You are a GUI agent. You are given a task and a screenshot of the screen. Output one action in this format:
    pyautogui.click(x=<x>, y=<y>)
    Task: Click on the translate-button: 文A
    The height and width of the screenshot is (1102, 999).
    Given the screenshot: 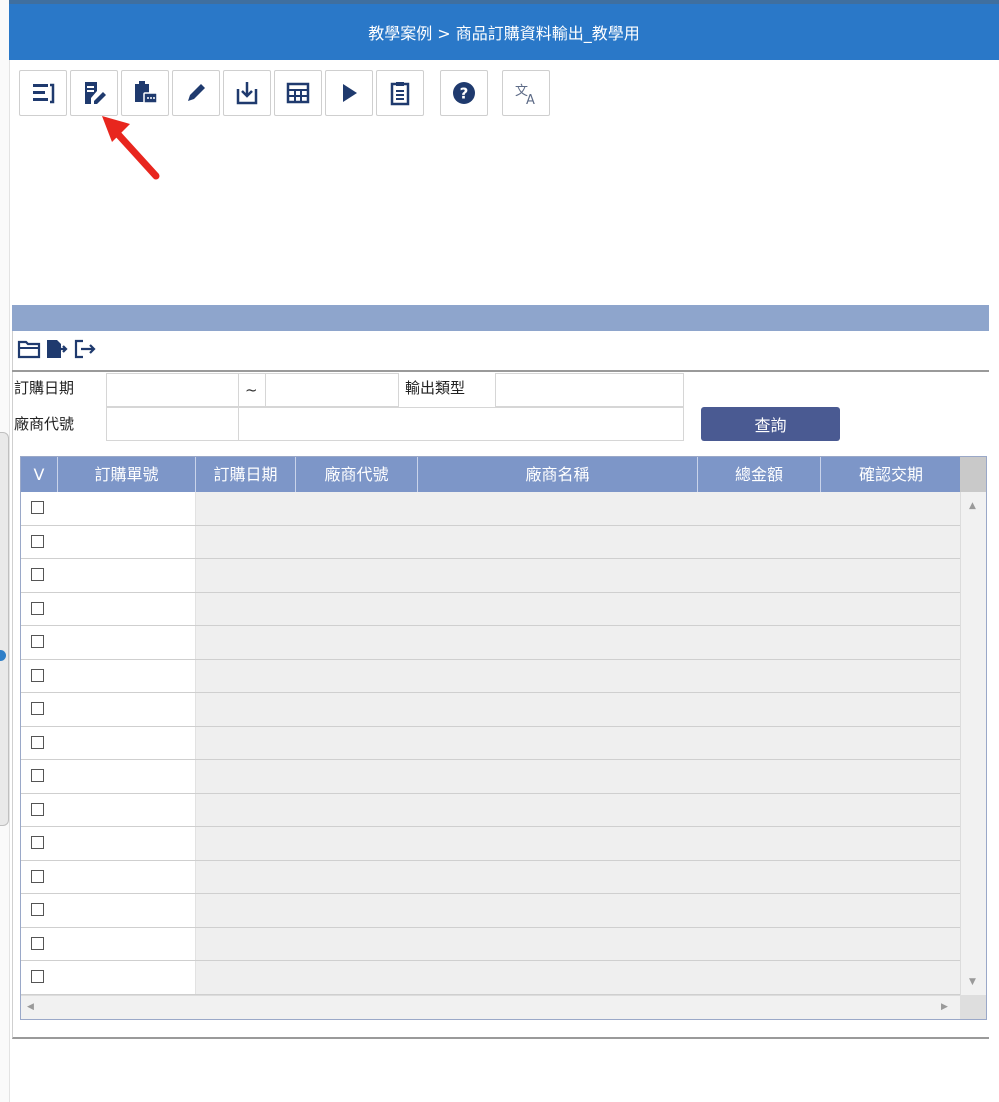 What is the action you would take?
    pyautogui.click(x=526, y=93)
    